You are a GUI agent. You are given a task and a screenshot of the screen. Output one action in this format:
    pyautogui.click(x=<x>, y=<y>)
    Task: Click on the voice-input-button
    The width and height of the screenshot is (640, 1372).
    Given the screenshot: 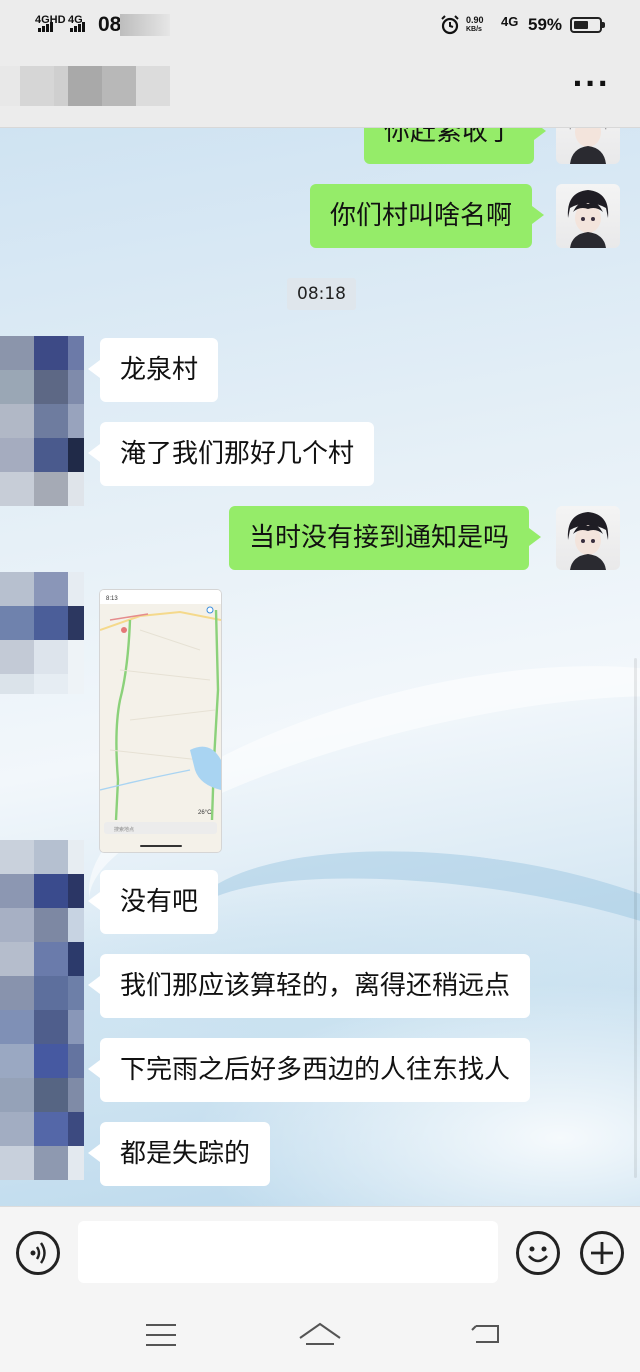 What is the action you would take?
    pyautogui.click(x=38, y=1253)
    